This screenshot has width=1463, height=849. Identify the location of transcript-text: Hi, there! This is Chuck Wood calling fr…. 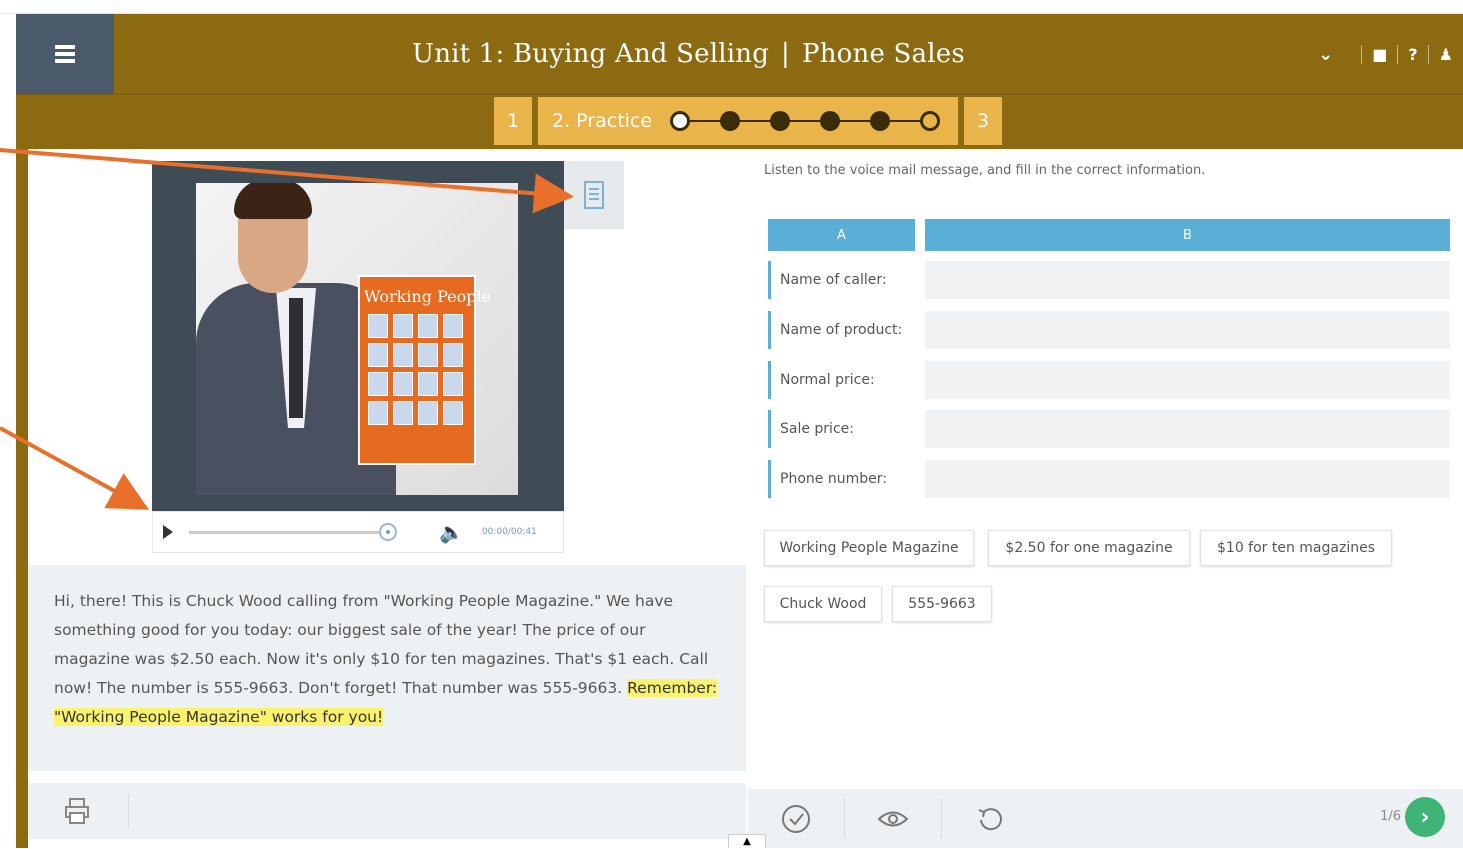
(387, 668).